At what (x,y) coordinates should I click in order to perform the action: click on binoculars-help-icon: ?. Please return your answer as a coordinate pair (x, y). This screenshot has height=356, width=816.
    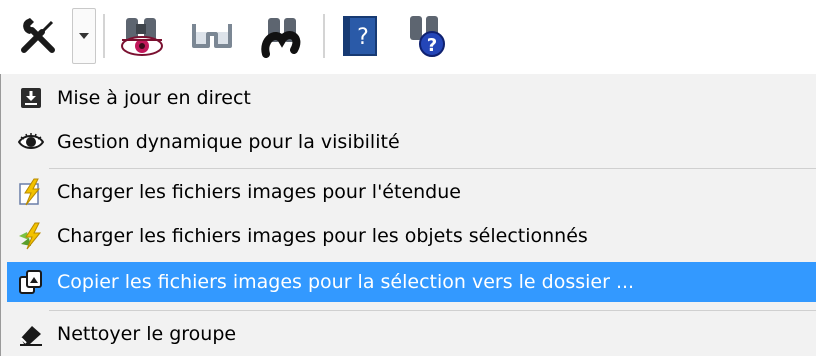
    Looking at the image, I should click on (426, 36).